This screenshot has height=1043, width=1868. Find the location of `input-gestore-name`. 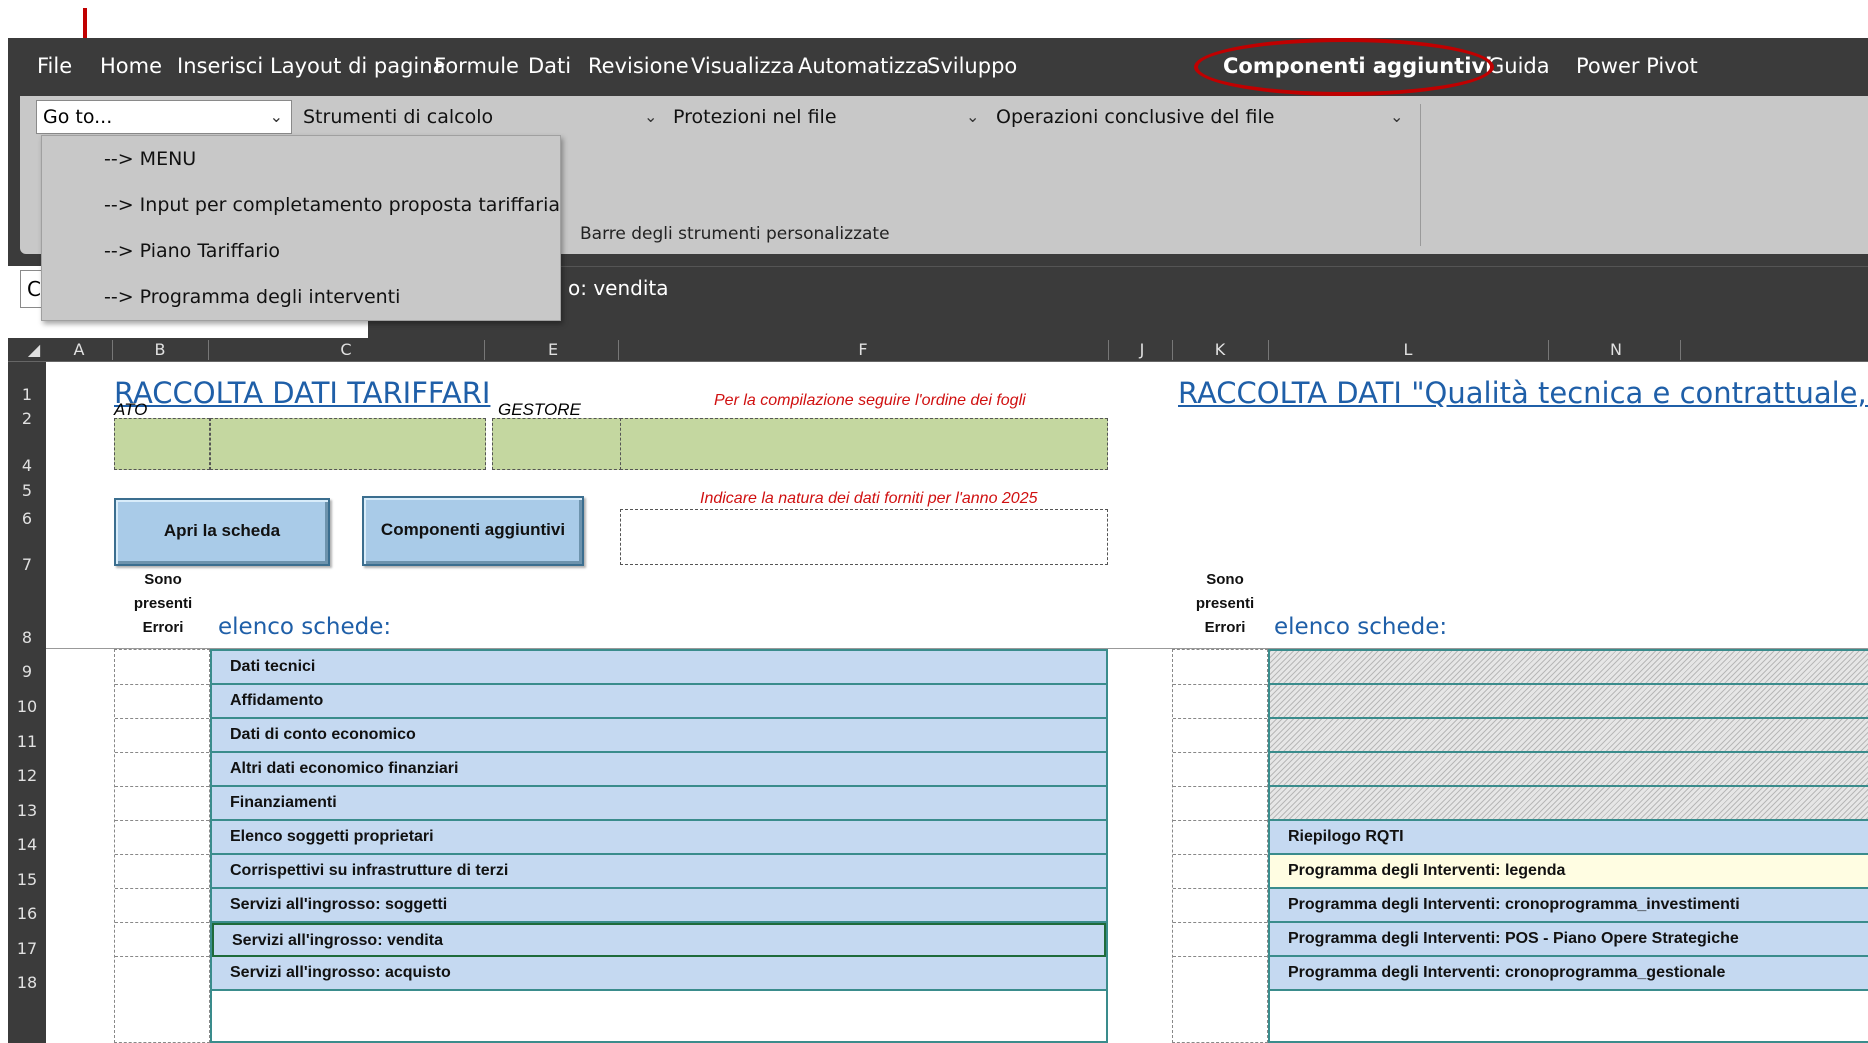

input-gestore-name is located at coordinates (864, 444).